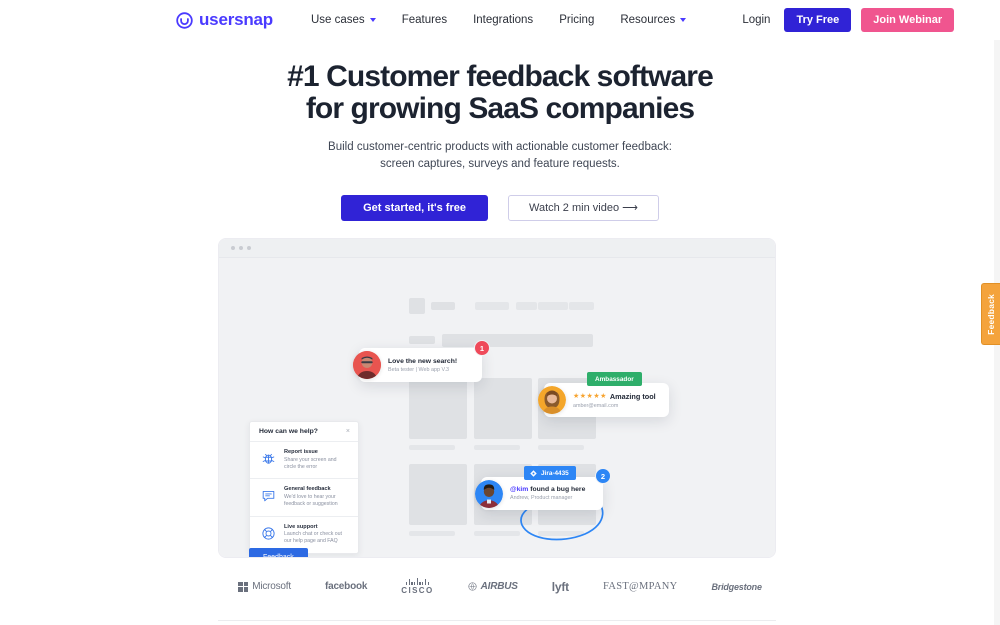  I want to click on section-divider, so click(497, 620).